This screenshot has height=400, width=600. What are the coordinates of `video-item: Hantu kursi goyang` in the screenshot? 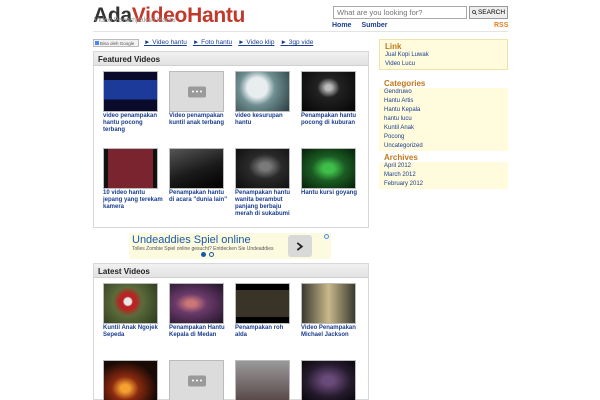 It's located at (332, 172).